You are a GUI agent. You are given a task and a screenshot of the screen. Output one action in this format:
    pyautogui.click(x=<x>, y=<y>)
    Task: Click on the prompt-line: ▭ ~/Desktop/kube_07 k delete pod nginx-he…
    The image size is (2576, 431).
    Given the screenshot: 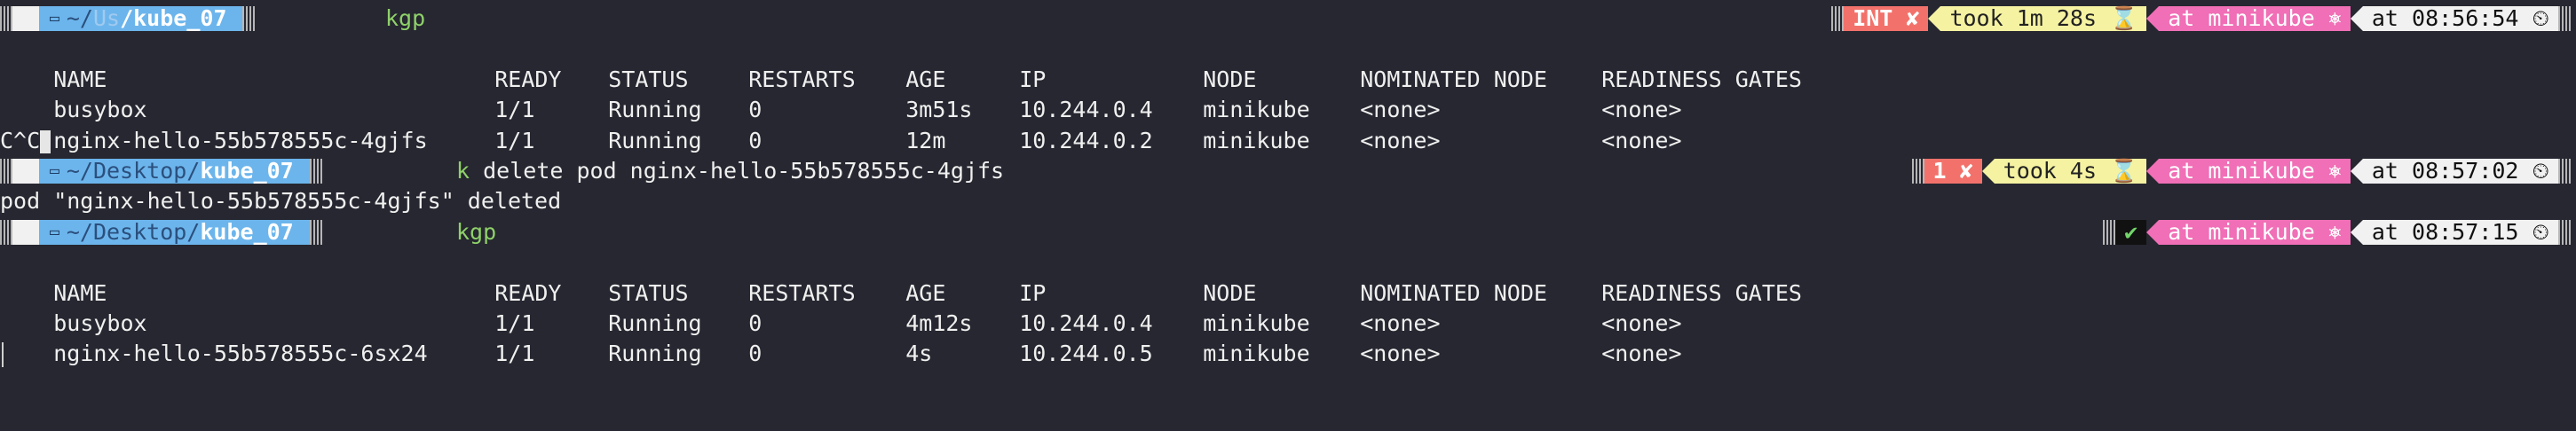 What is the action you would take?
    pyautogui.click(x=1288, y=171)
    